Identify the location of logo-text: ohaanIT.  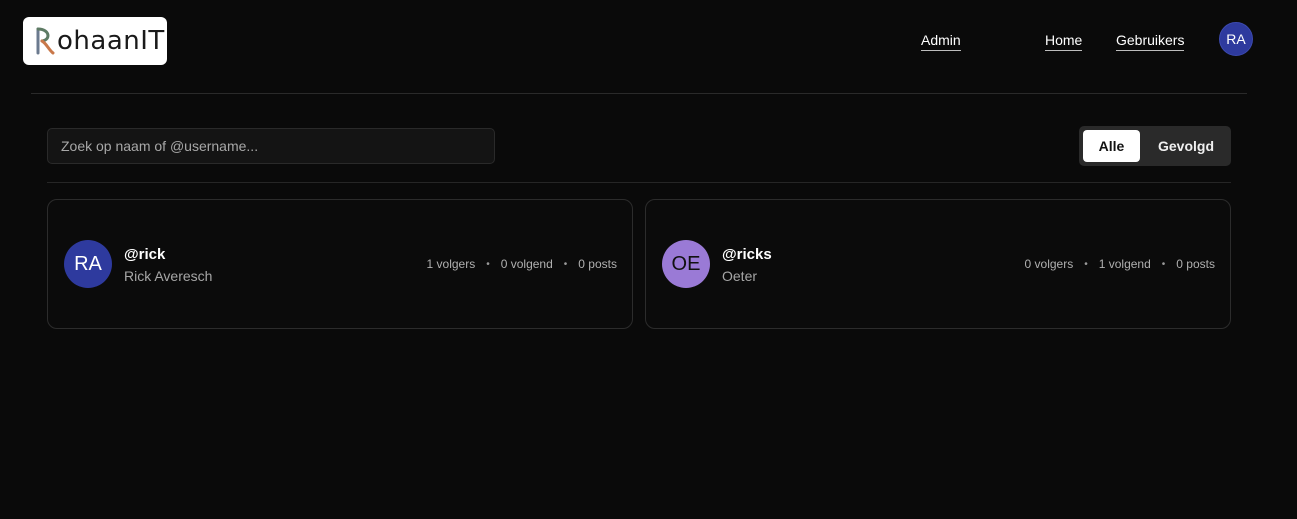
(111, 41).